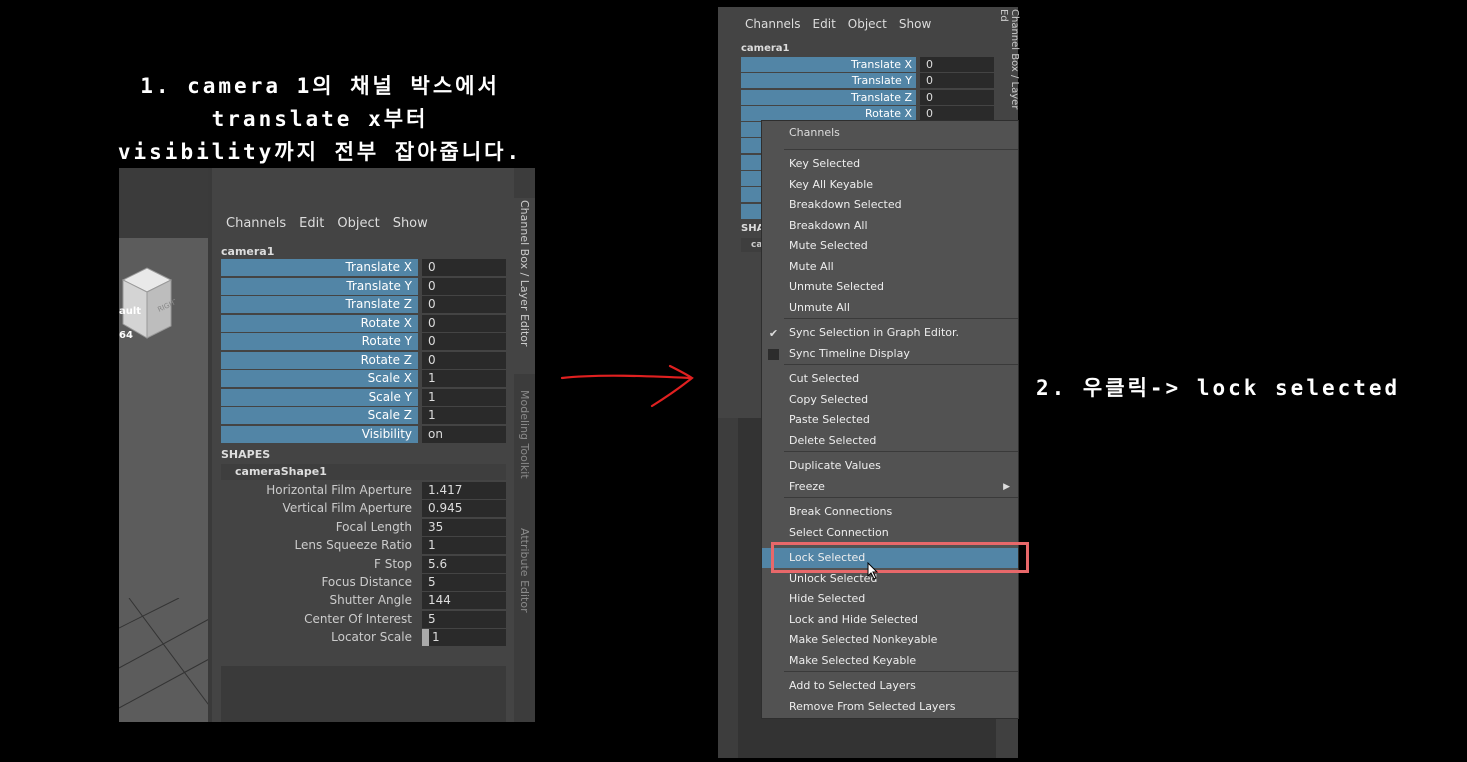 This screenshot has width=1467, height=762. I want to click on menu-item-breakdown-selected: Breakdown Selected, so click(890, 205).